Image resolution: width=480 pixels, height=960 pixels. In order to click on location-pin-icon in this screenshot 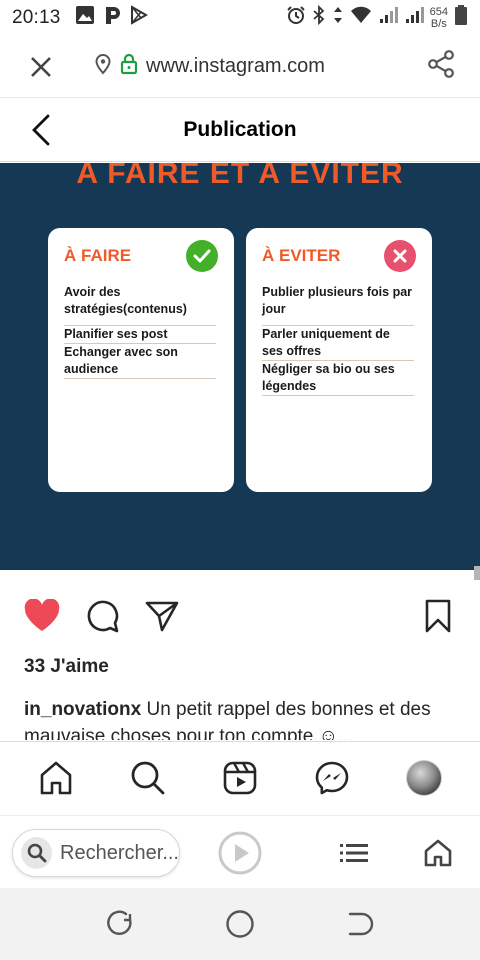, I will do `click(103, 66)`.